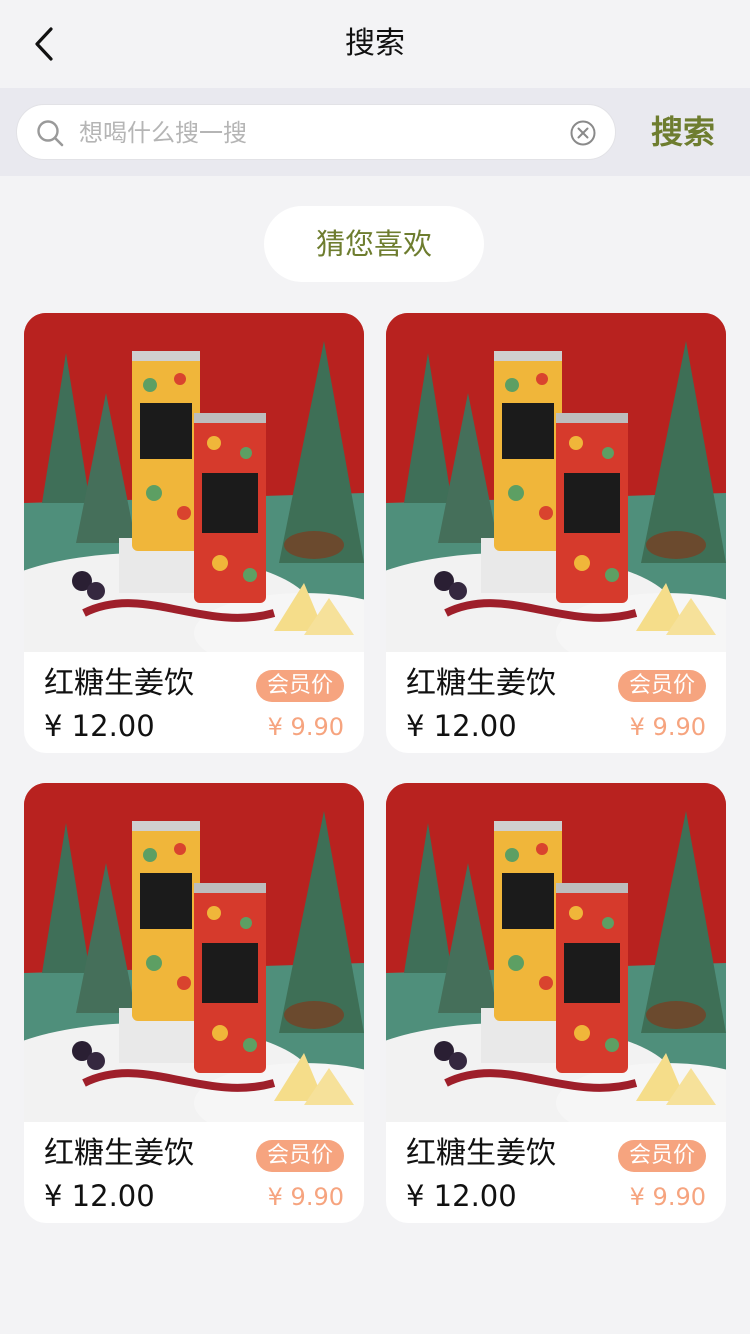  I want to click on search-icon, so click(50, 133).